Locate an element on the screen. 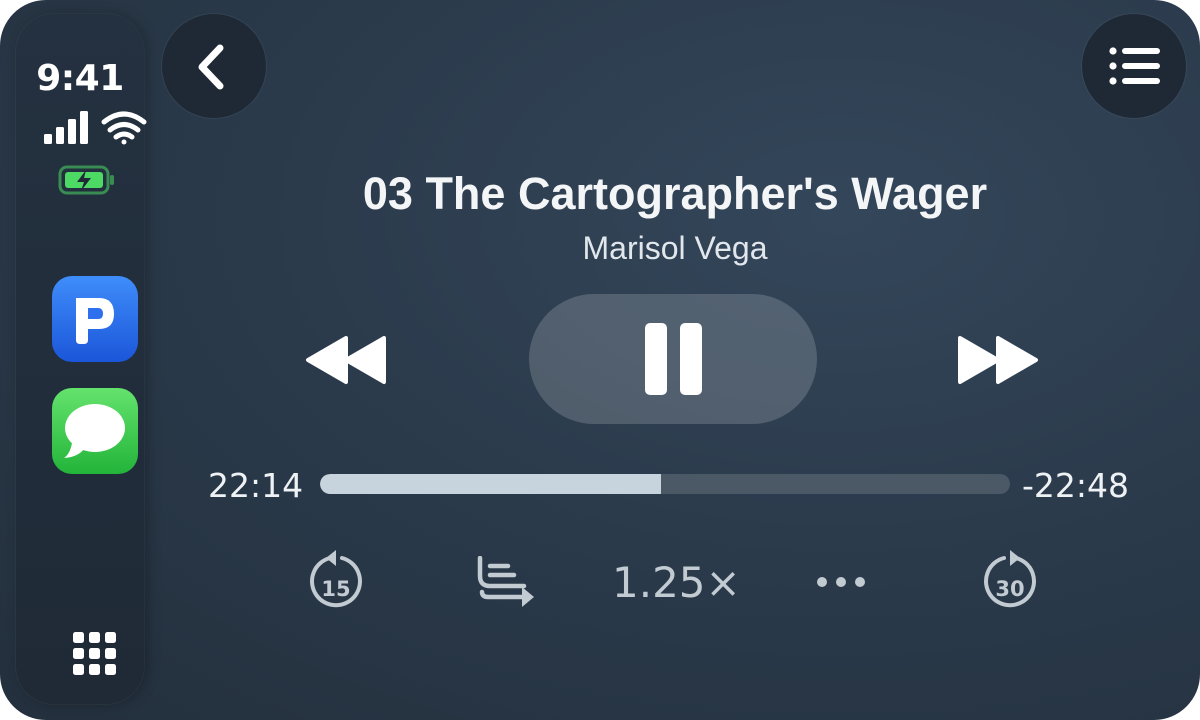 The width and height of the screenshot is (1200, 720). next-chapter-icon is located at coordinates (505, 581).